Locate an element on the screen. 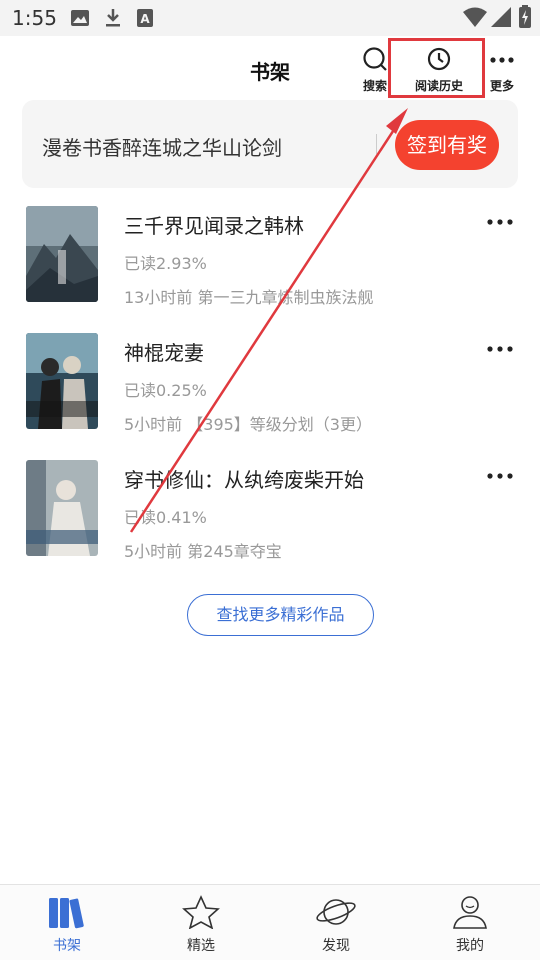  book-latest-update: 5小时前 第245章夺宝 is located at coordinates (203, 551).